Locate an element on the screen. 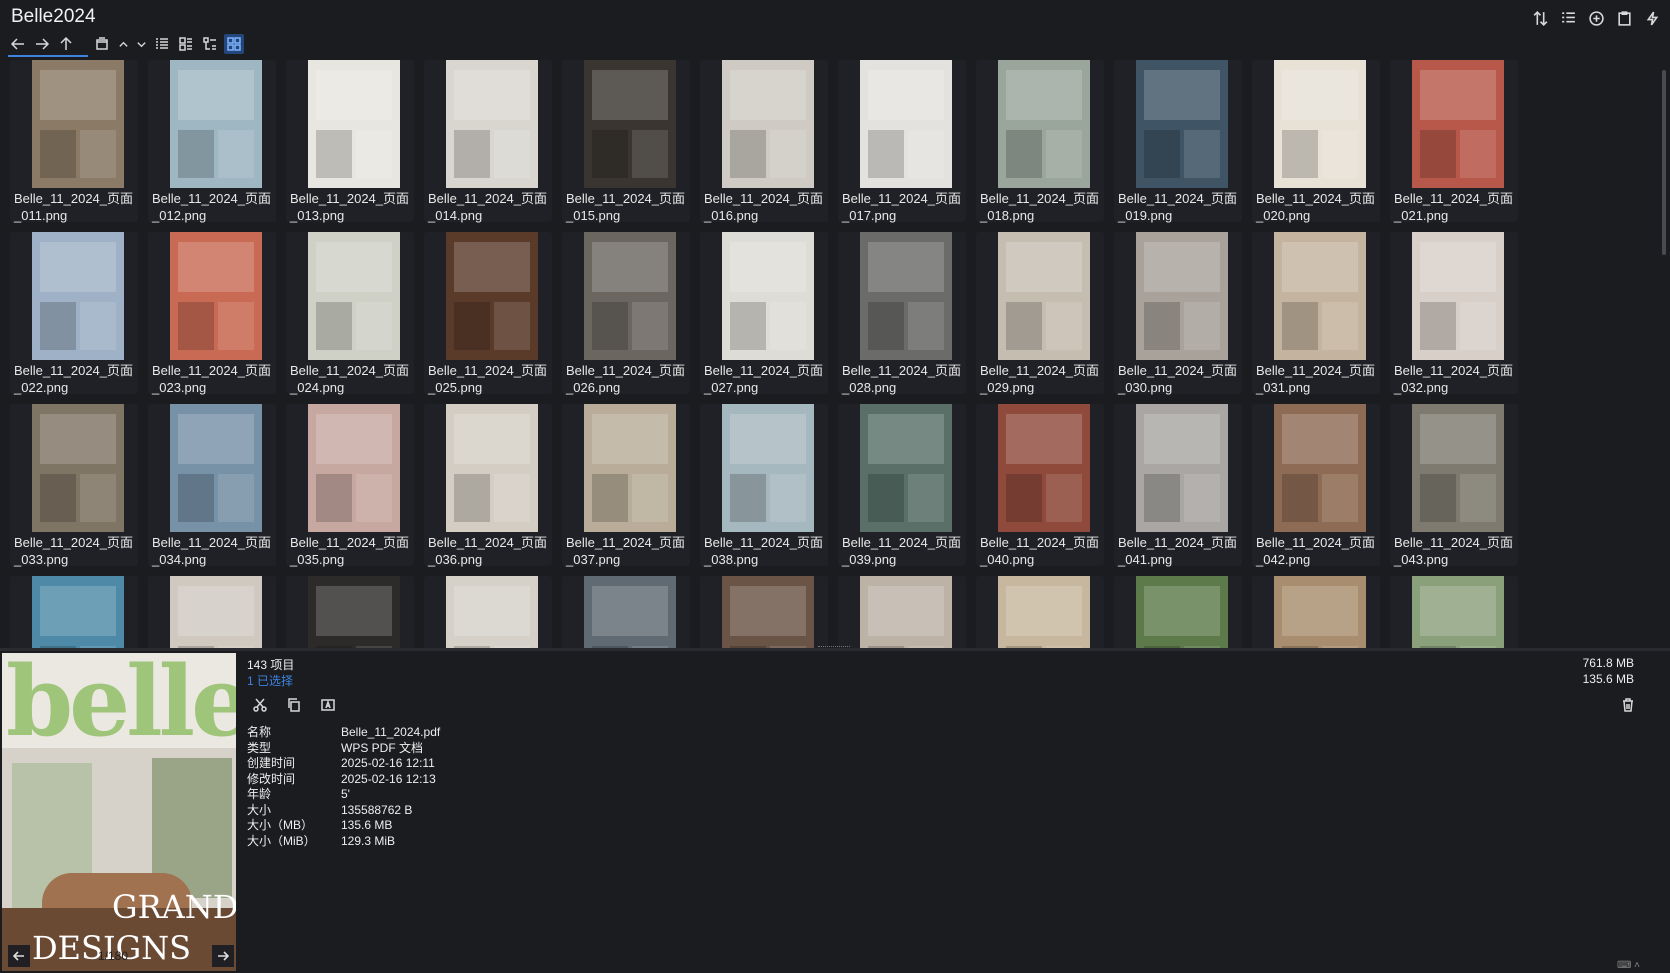  file-thumbnail-item: Belle_11_2024_页面 _029.png is located at coordinates (1040, 313).